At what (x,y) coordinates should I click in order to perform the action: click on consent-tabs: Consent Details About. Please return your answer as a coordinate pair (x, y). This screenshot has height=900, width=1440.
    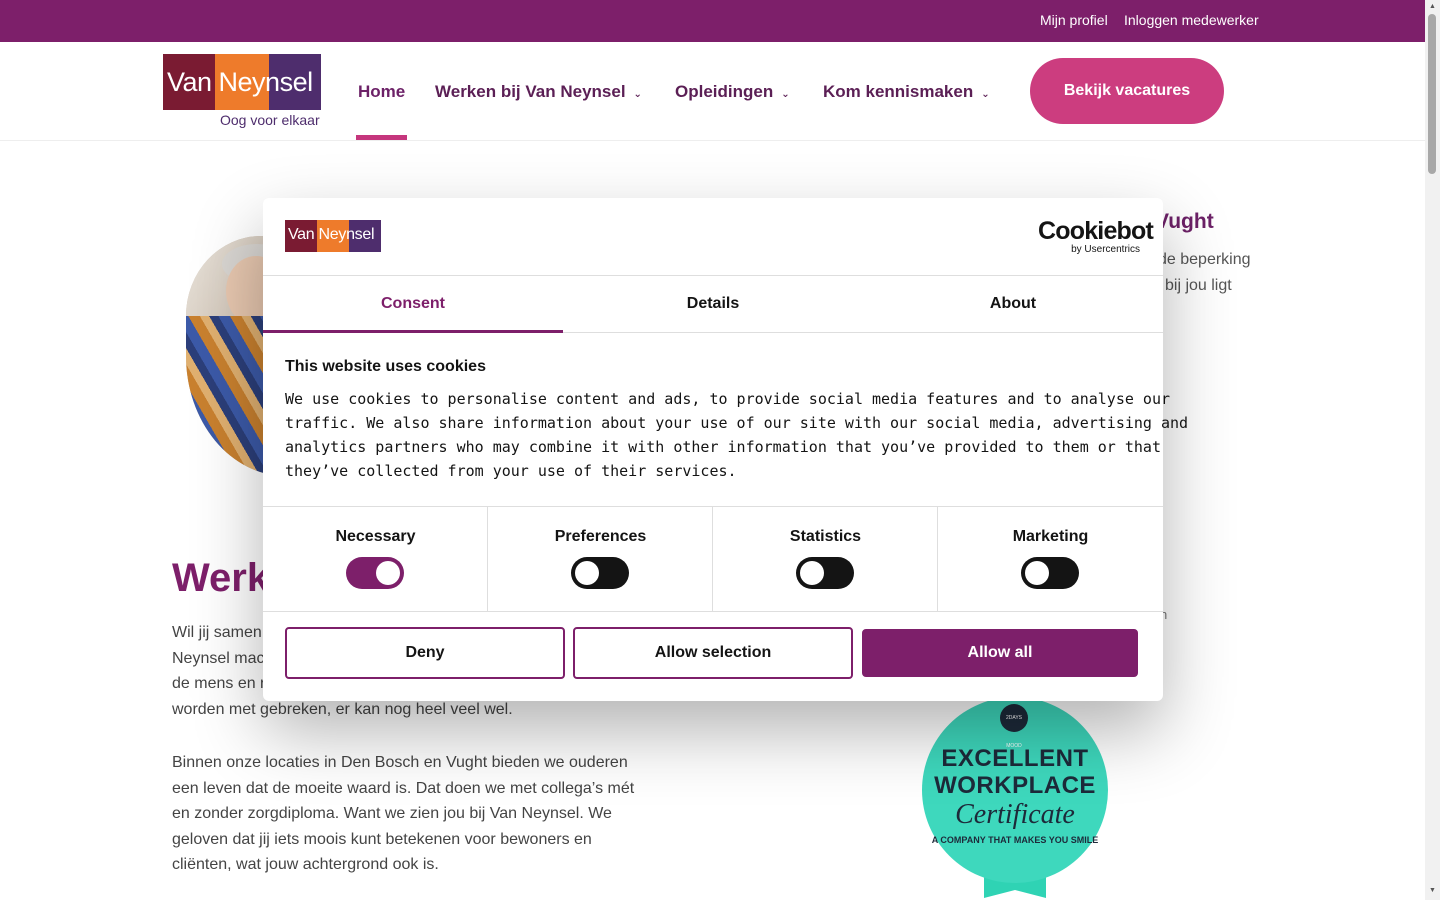
    Looking at the image, I should click on (713, 304).